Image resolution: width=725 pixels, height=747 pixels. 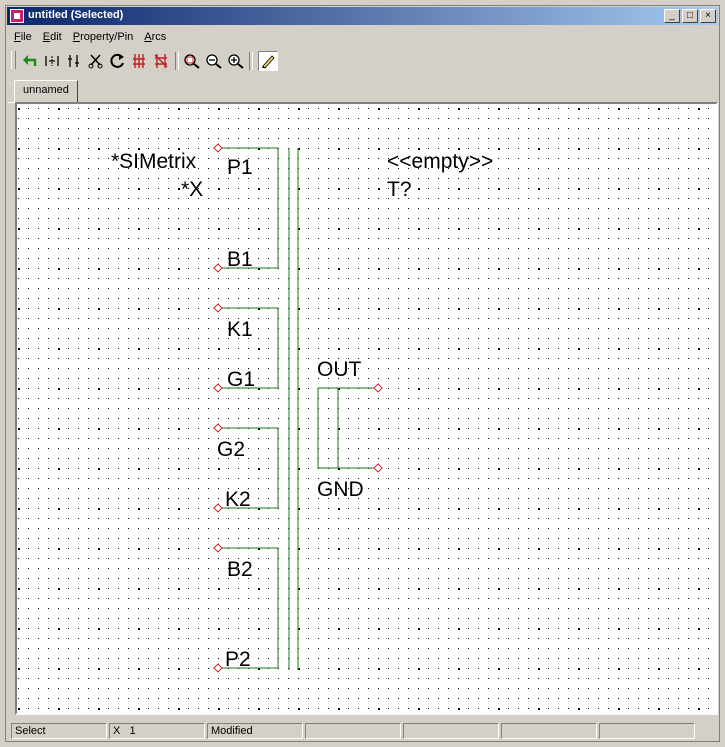 What do you see at coordinates (59, 731) in the screenshot?
I see `status-mode: Select` at bounding box center [59, 731].